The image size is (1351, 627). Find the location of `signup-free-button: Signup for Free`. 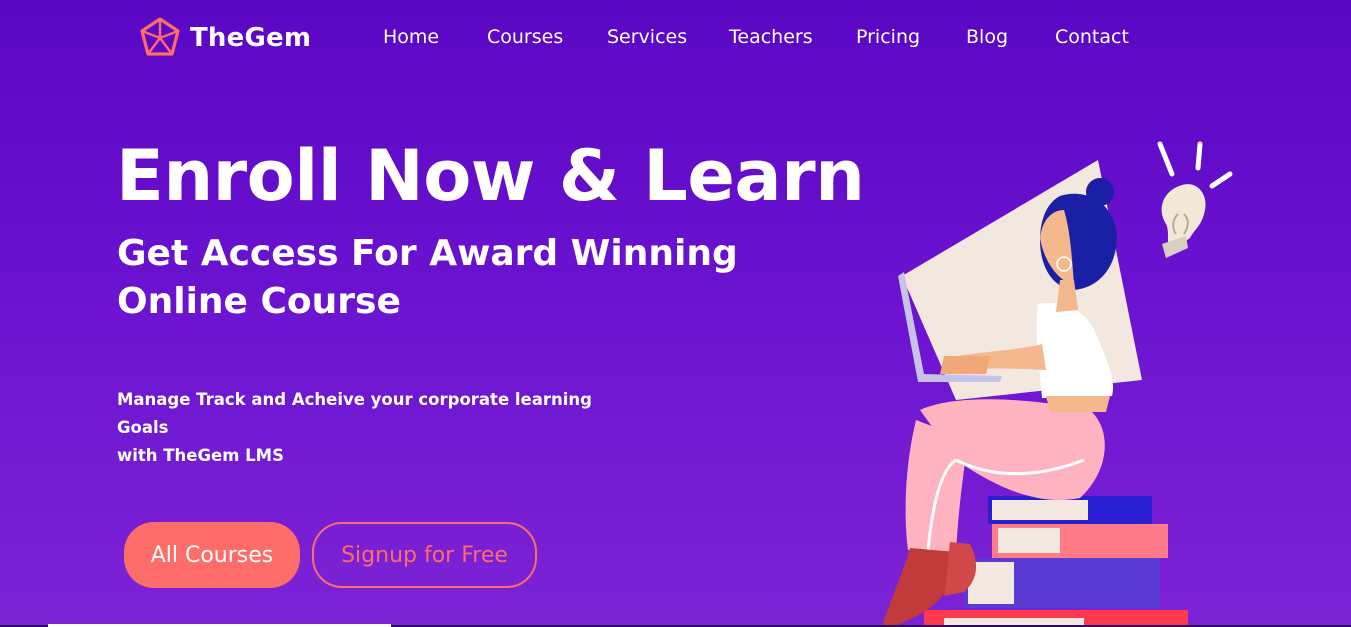

signup-free-button: Signup for Free is located at coordinates (424, 555).